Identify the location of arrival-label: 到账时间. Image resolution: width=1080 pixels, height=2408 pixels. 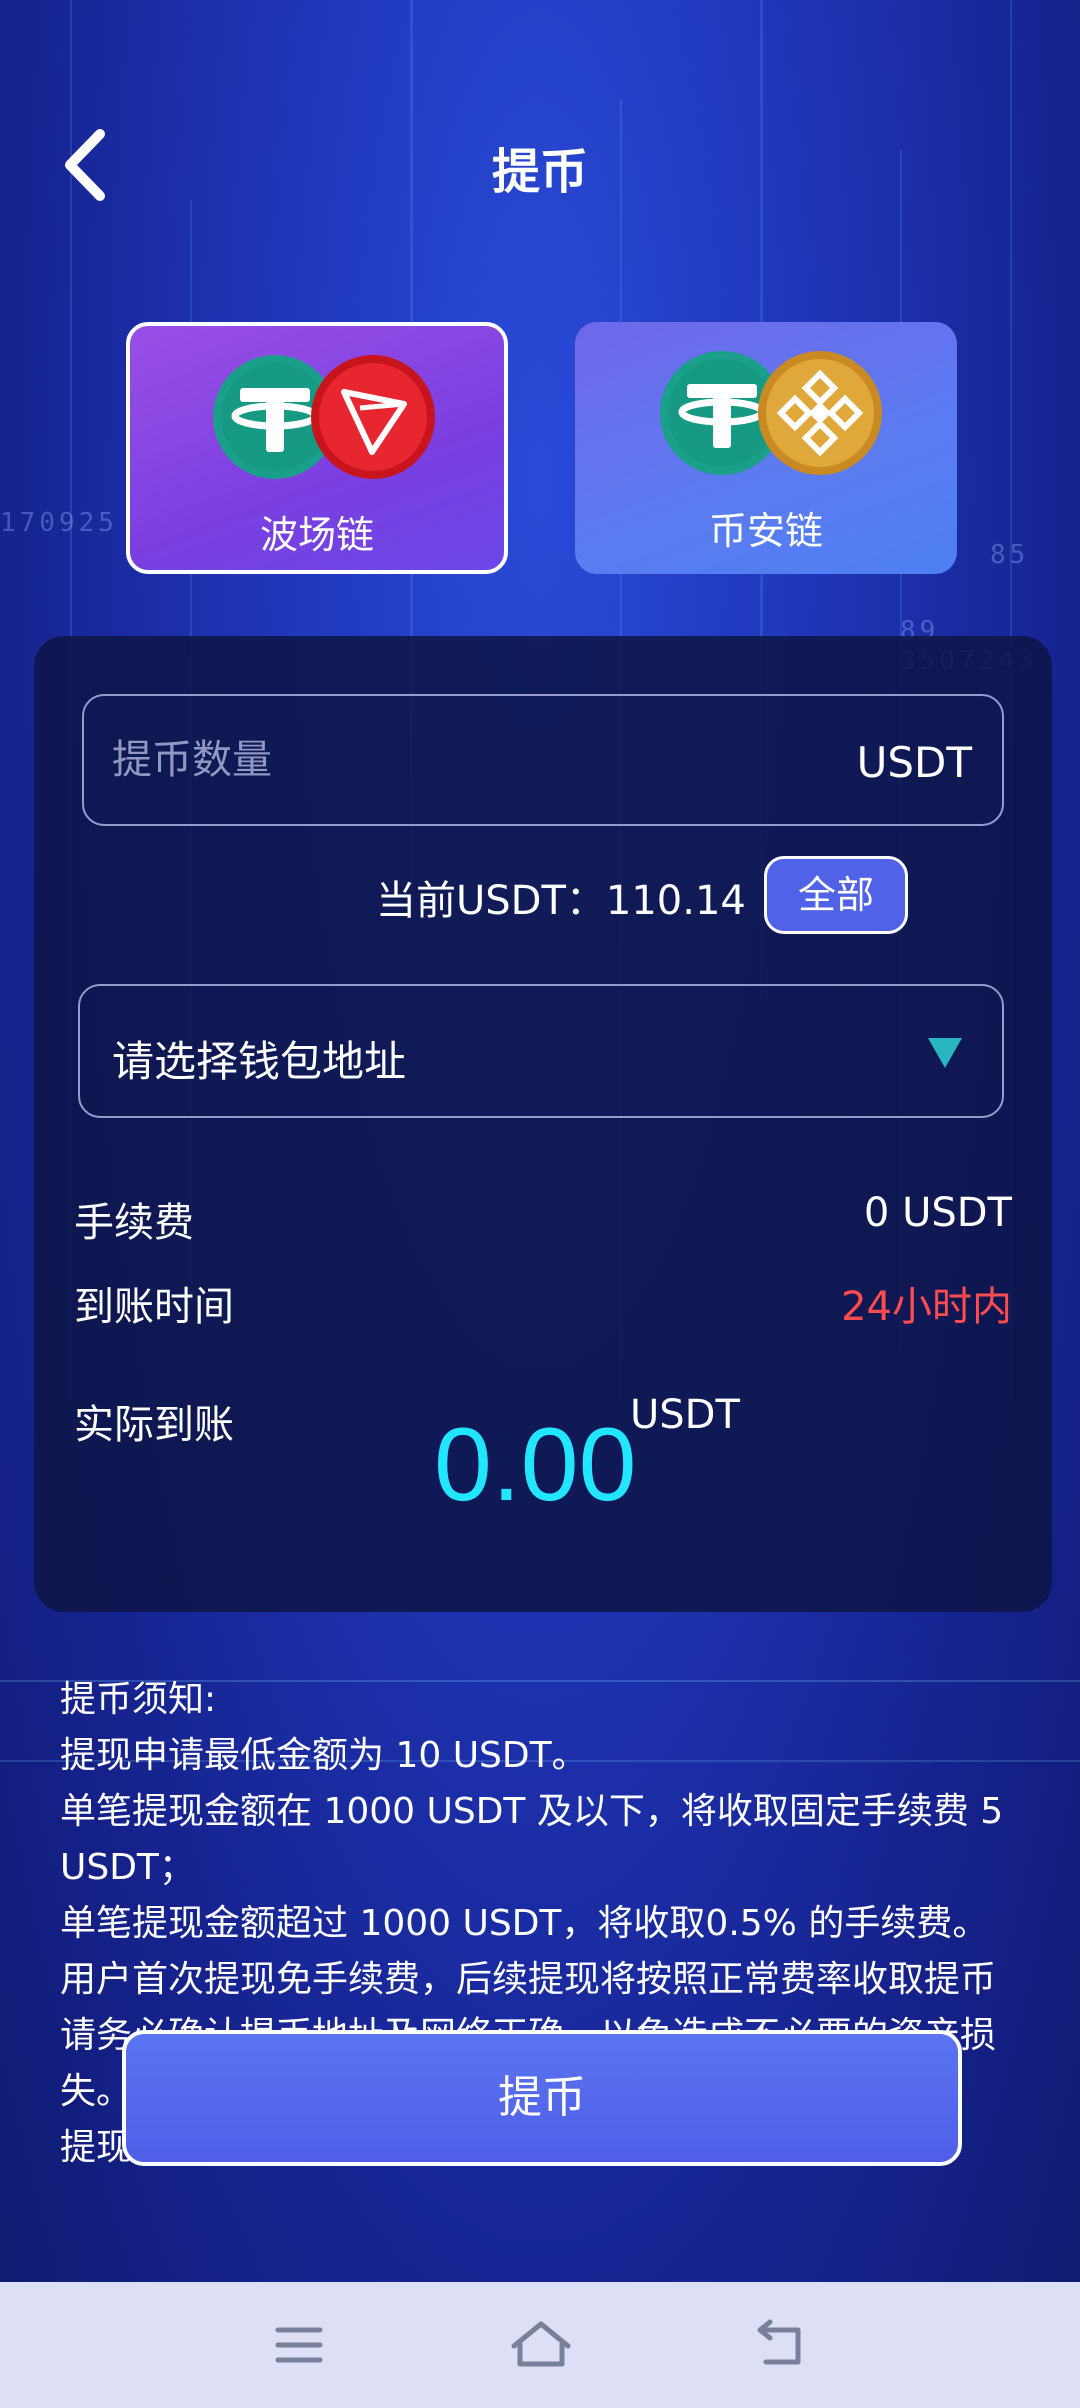
(154, 1307).